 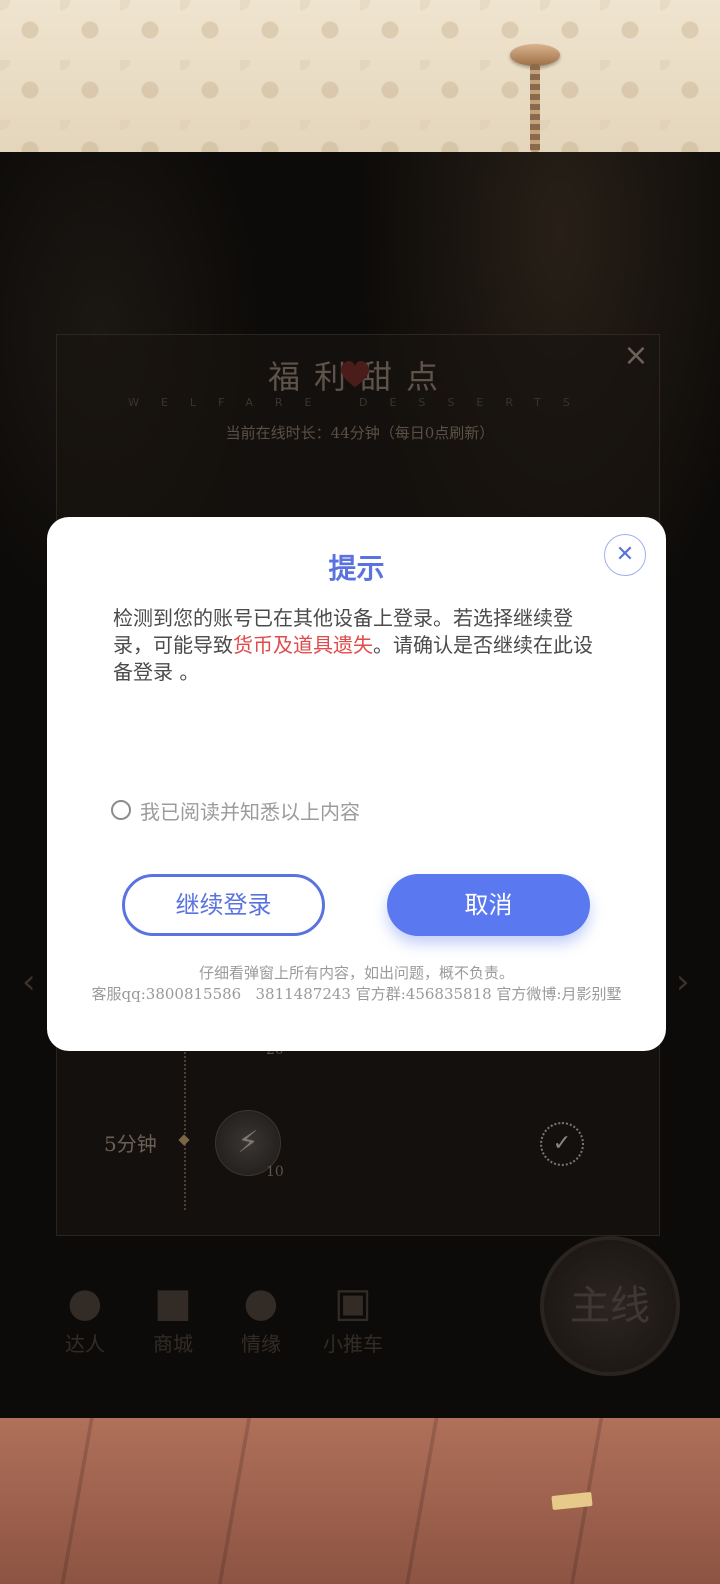 What do you see at coordinates (360, 402) in the screenshot?
I see `welfare-subtitle: WELFARE DESSERTS` at bounding box center [360, 402].